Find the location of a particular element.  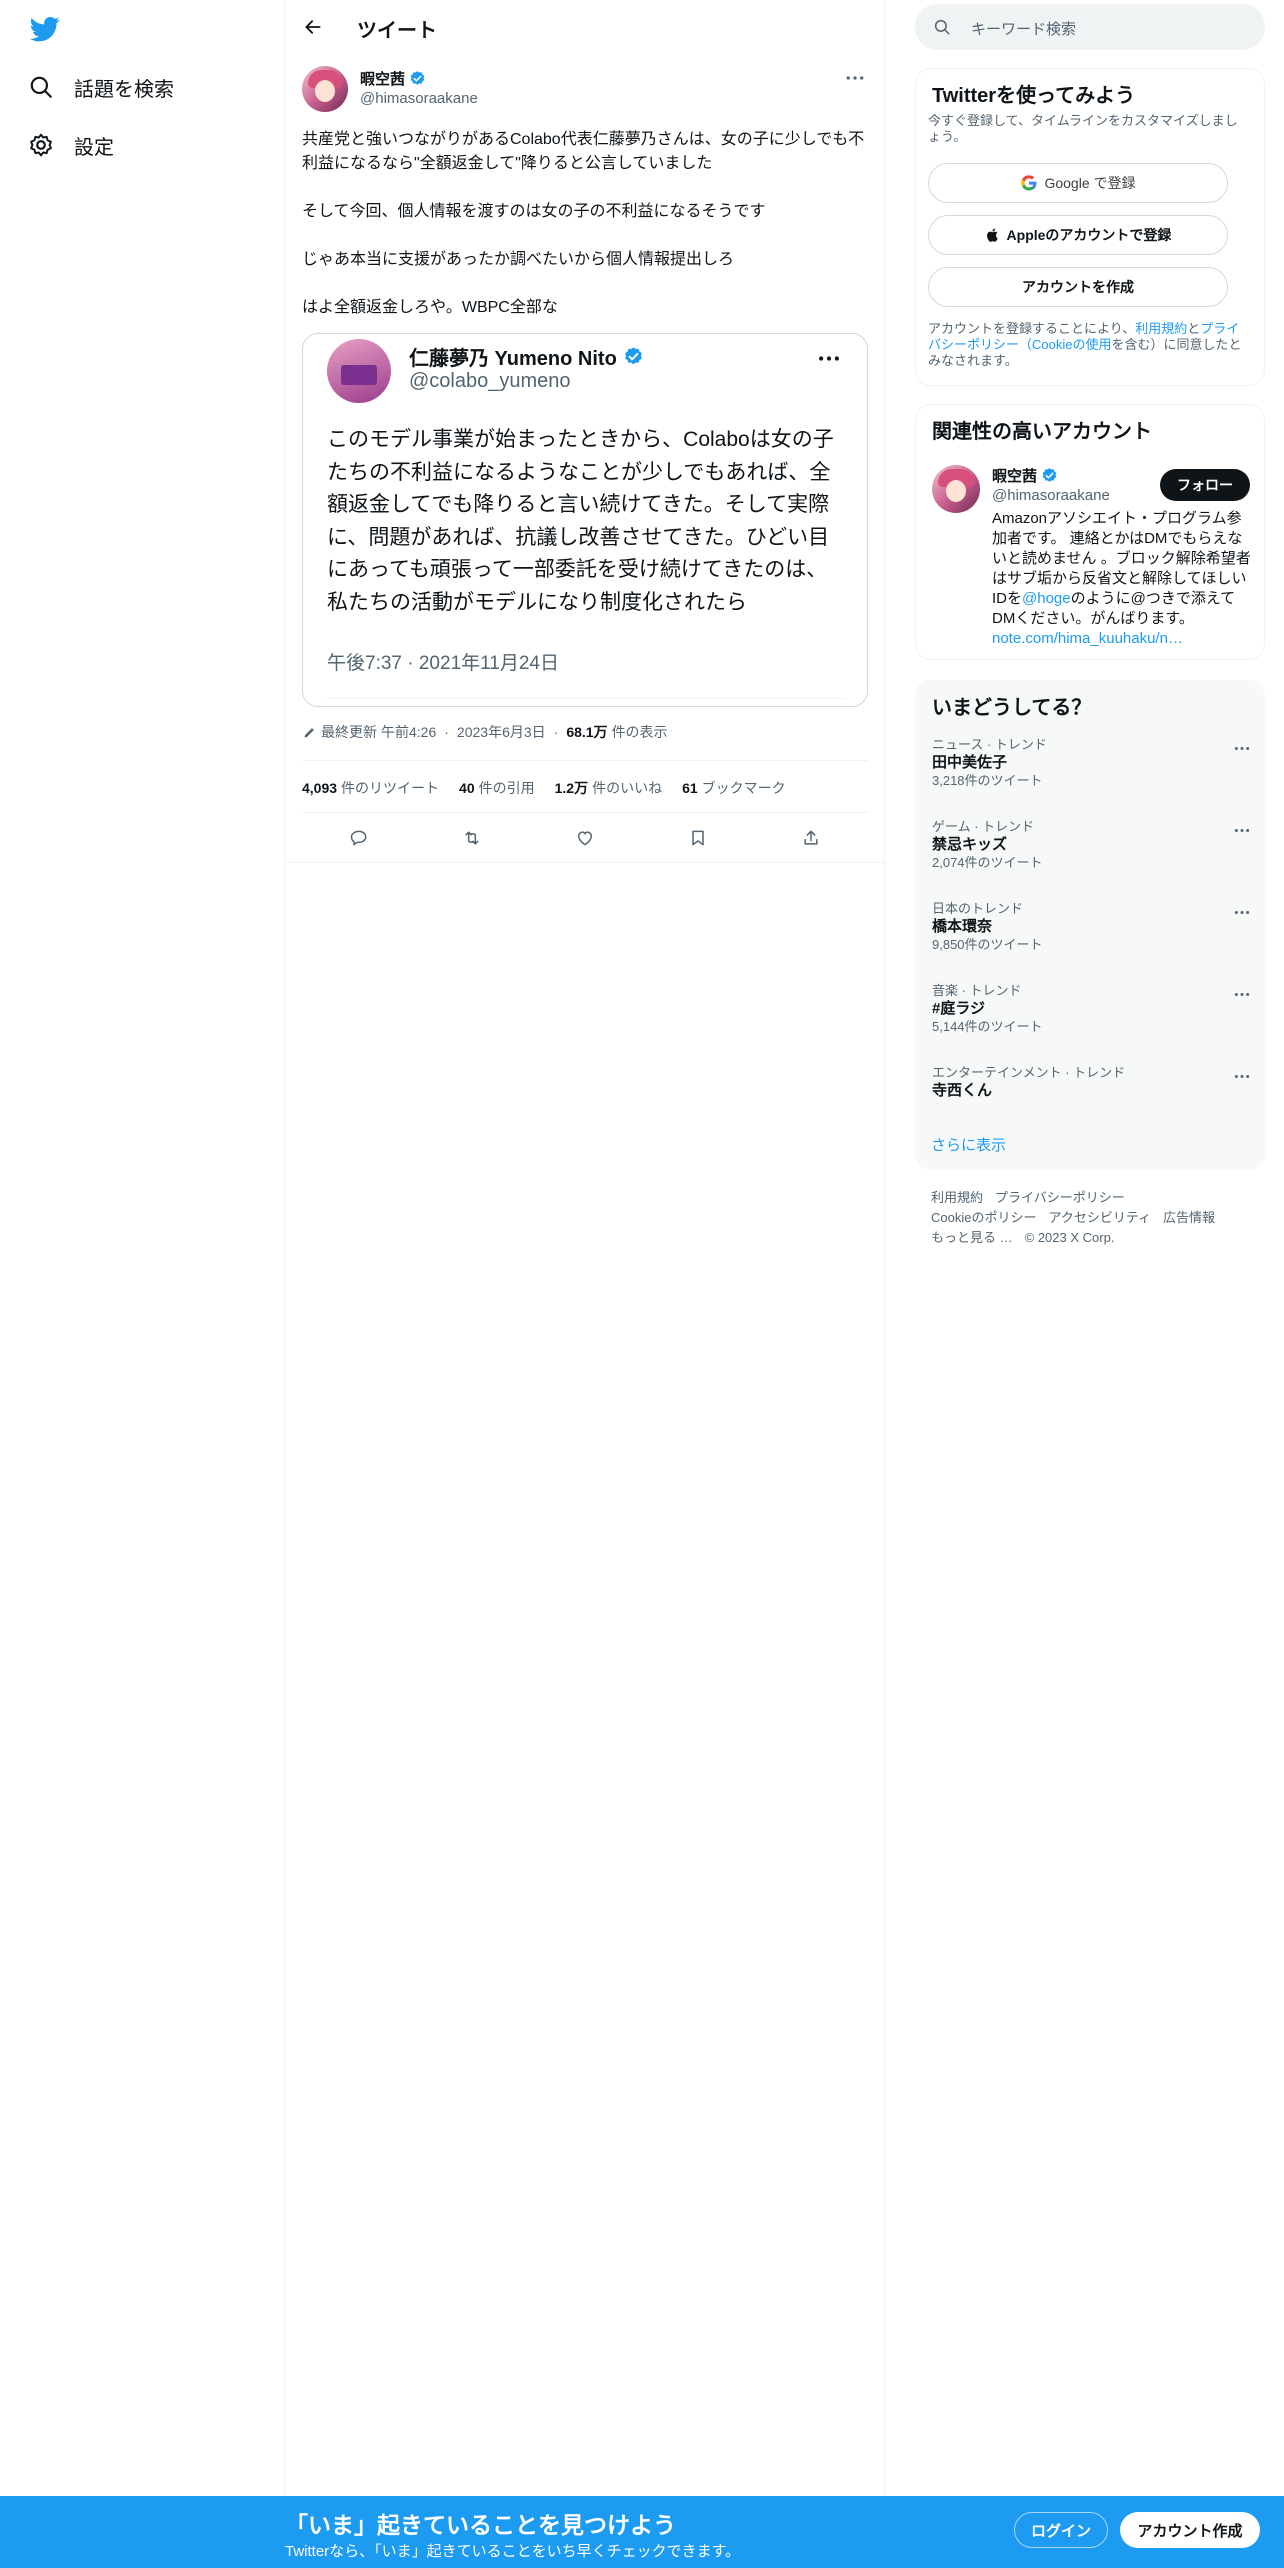

arrow-left-icon is located at coordinates (313, 27).